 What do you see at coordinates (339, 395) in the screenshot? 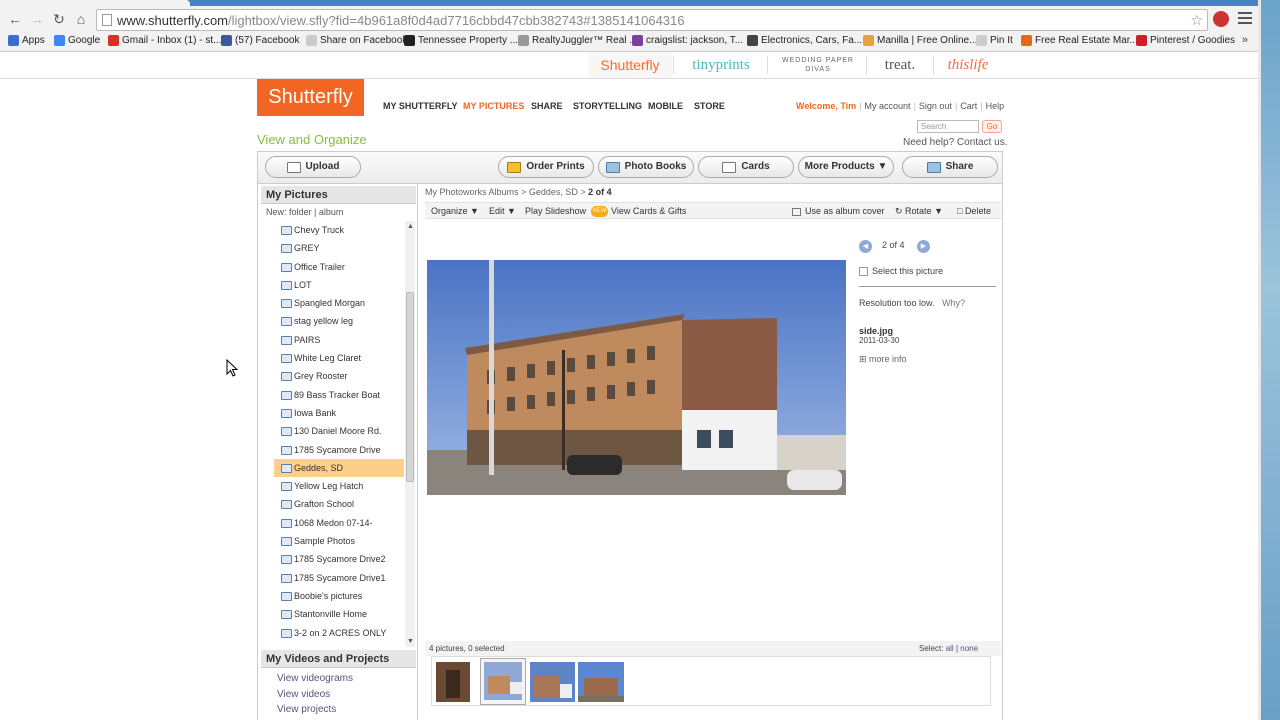
I see `album-item: 89 Bass Tracker Boat` at bounding box center [339, 395].